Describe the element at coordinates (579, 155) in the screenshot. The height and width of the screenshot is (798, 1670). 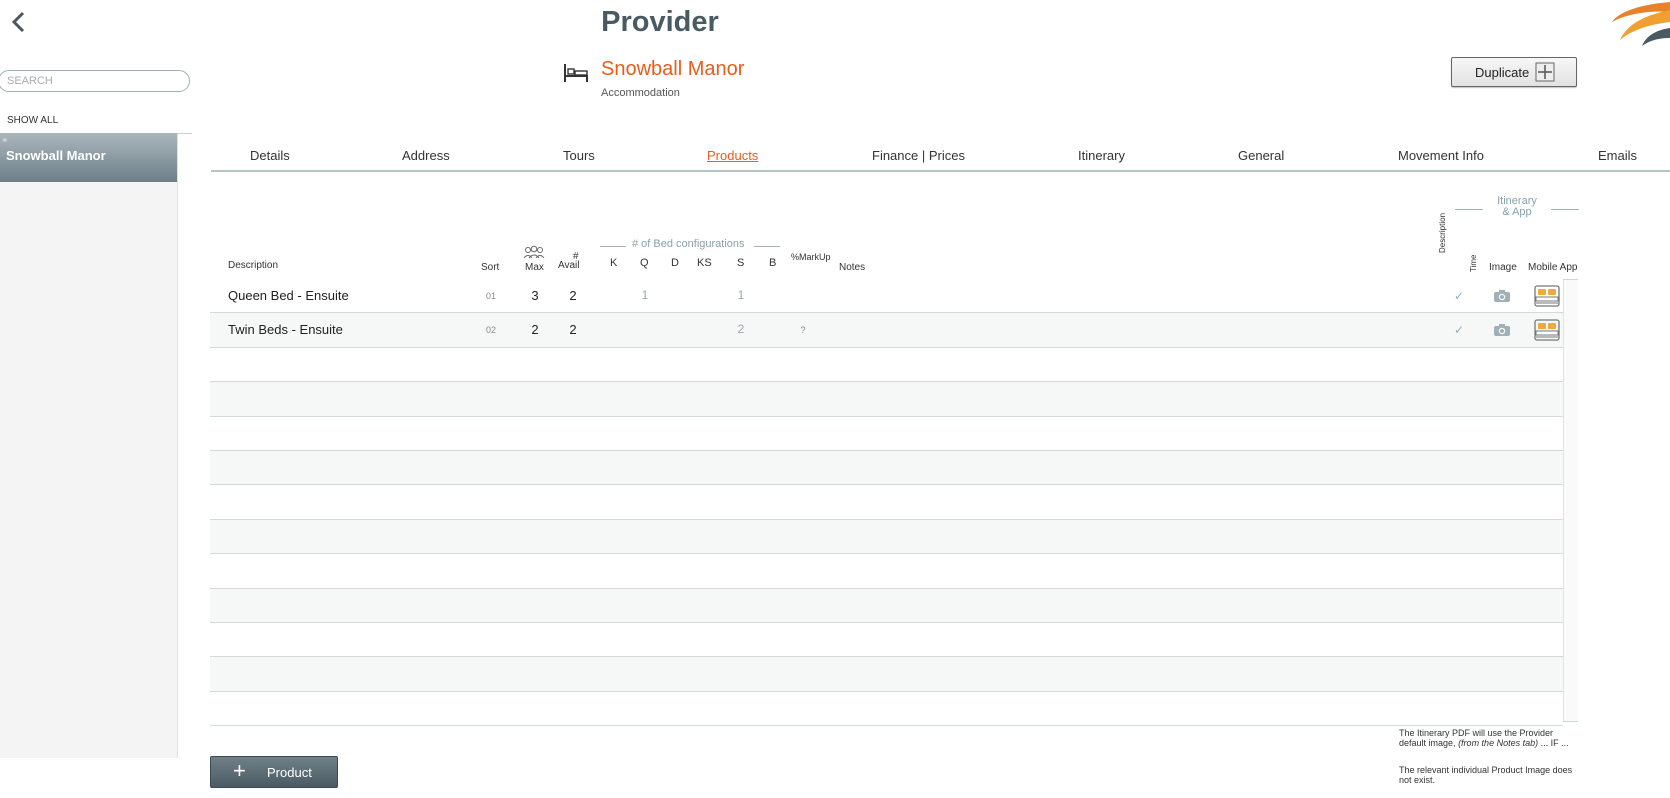
I see `tab-tours: Tours` at that location.